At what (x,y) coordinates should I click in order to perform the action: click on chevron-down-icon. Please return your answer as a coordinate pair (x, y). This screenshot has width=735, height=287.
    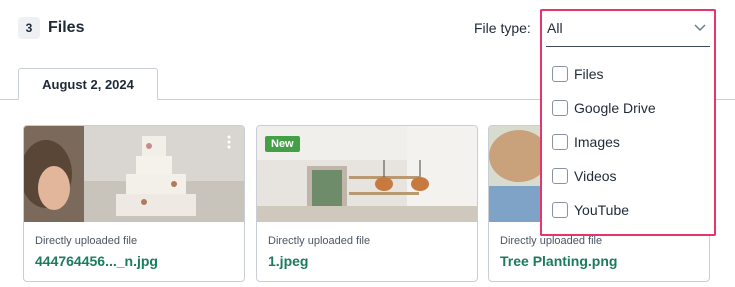
    Looking at the image, I should click on (700, 28).